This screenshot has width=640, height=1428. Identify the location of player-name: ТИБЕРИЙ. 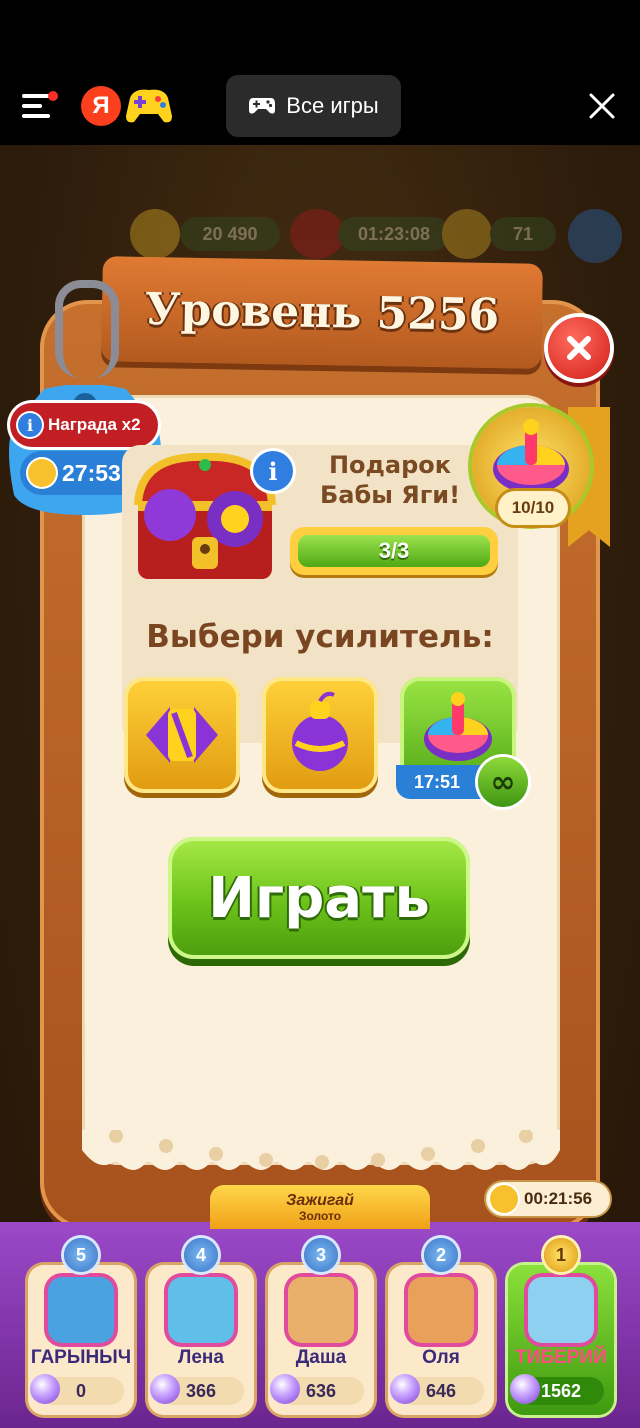
(561, 1357).